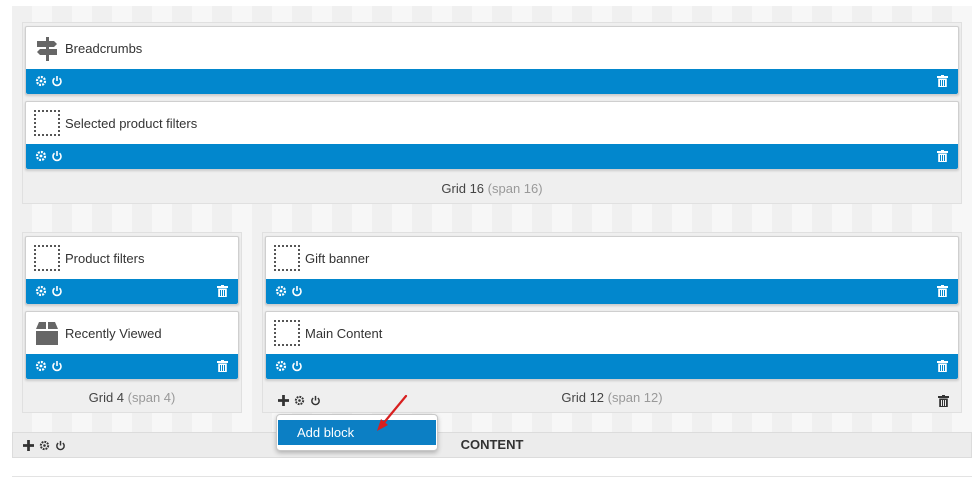  I want to click on block-gift-banner: Gift banner, so click(612, 270).